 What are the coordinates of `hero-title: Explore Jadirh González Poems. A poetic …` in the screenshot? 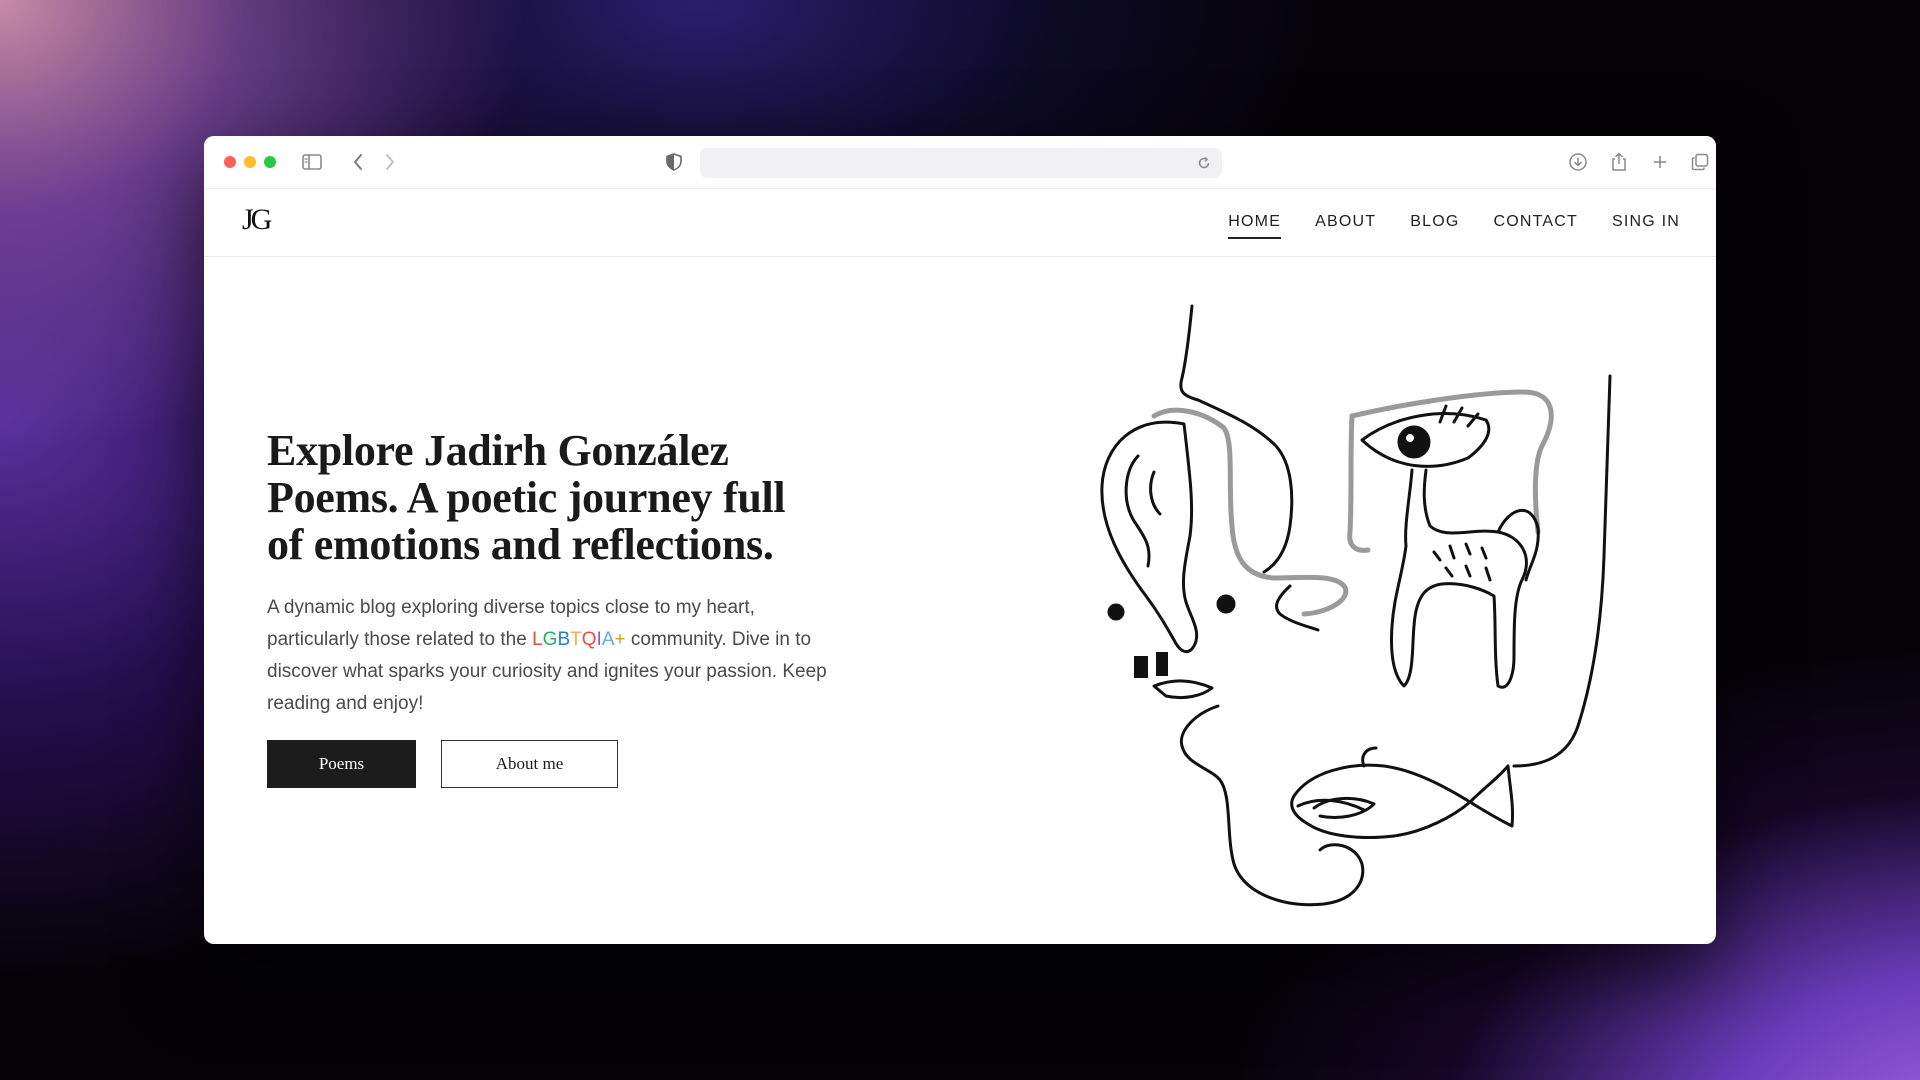 It's located at (526, 497).